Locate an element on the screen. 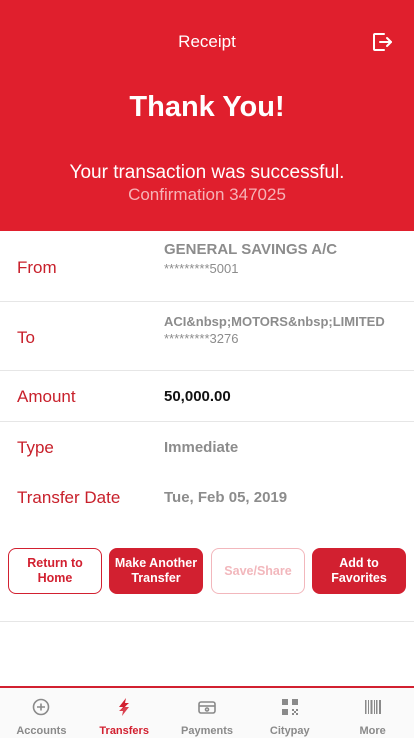 The height and width of the screenshot is (738, 414). type-value: Immediate is located at coordinates (201, 447).